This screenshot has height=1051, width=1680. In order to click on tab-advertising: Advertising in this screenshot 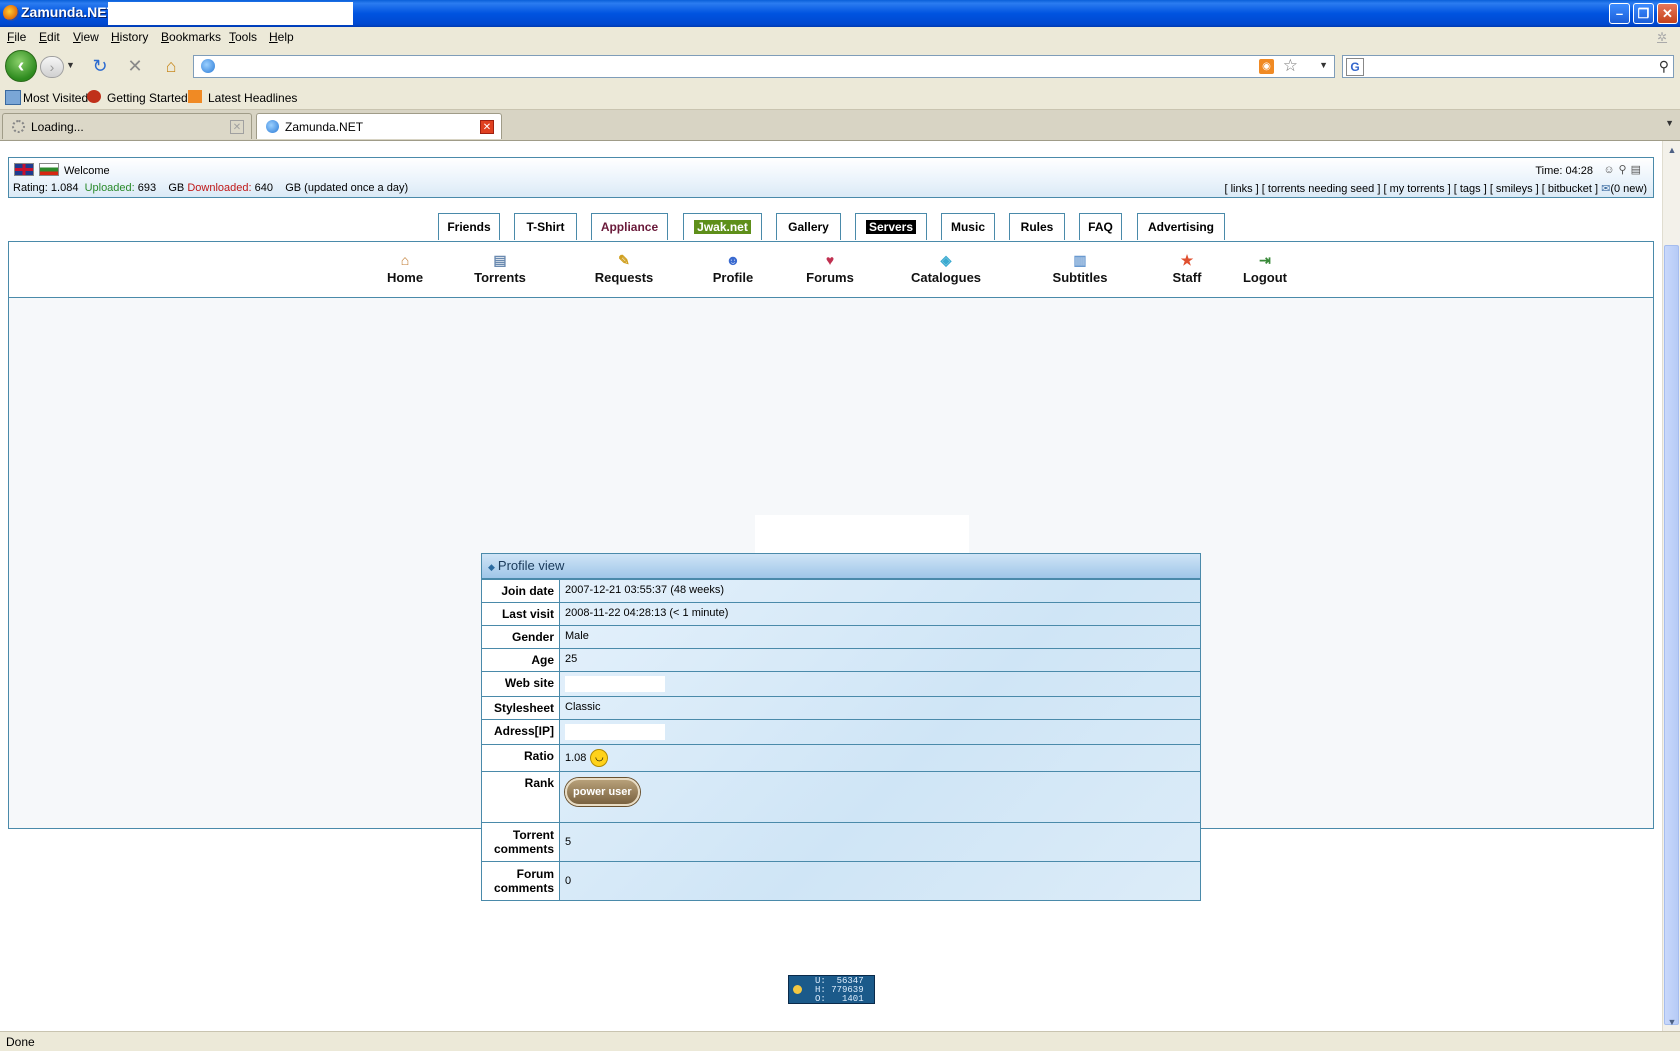, I will do `click(1181, 226)`.